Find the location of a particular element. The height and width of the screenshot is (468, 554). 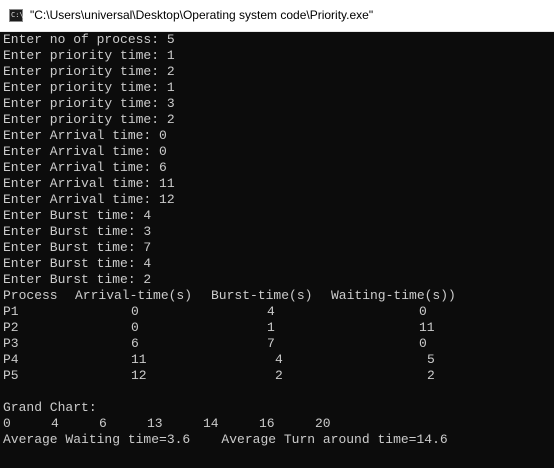

burst-cell: 2 is located at coordinates (279, 375).